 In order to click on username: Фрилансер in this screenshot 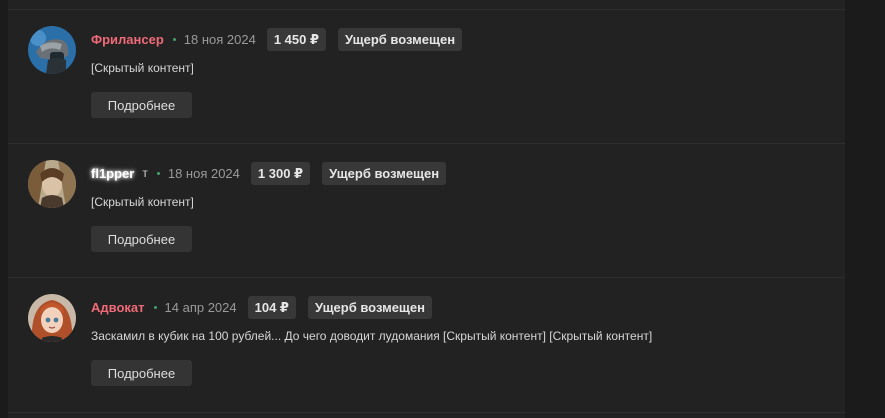, I will do `click(127, 39)`.